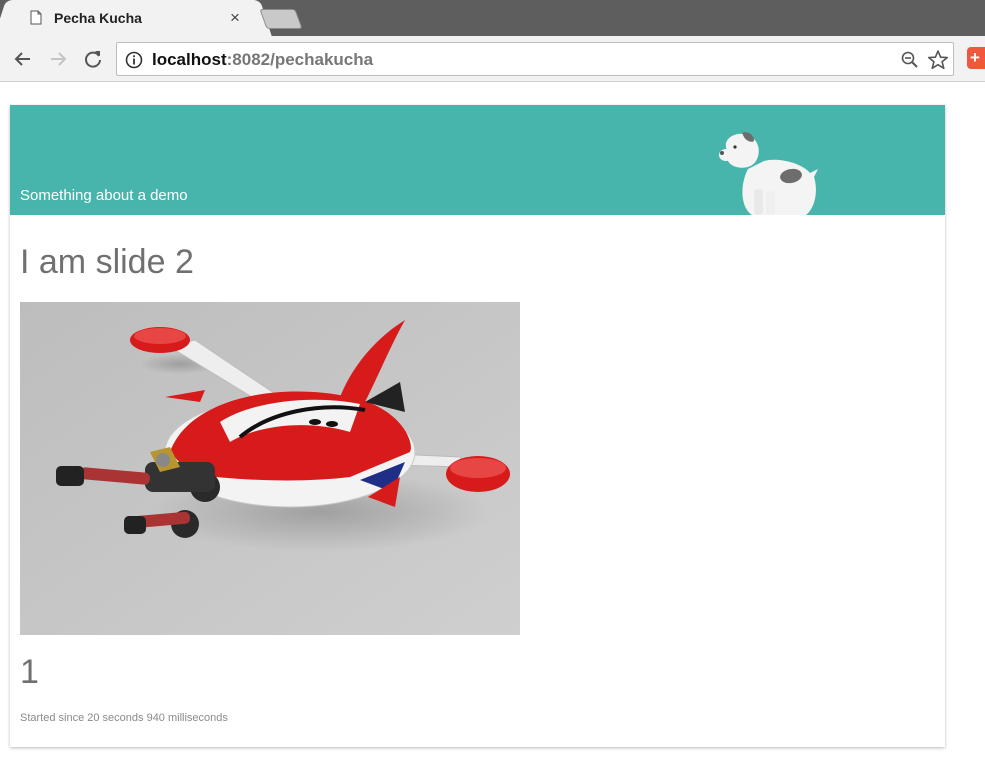 This screenshot has width=985, height=764. What do you see at coordinates (768, 173) in the screenshot?
I see `dog-illustration` at bounding box center [768, 173].